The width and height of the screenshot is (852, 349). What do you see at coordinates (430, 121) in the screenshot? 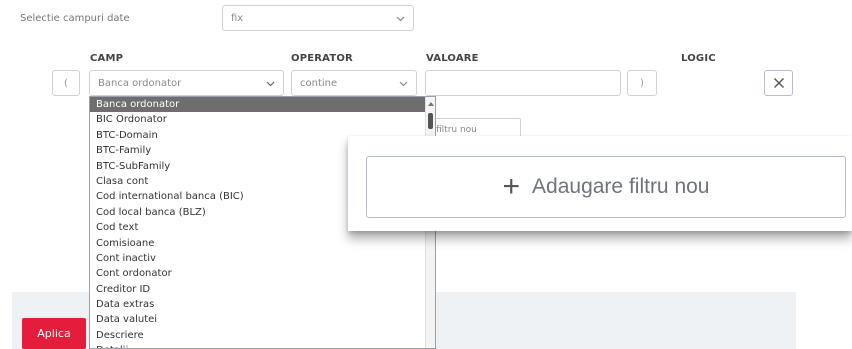
I see `scrollbar-thumb` at bounding box center [430, 121].